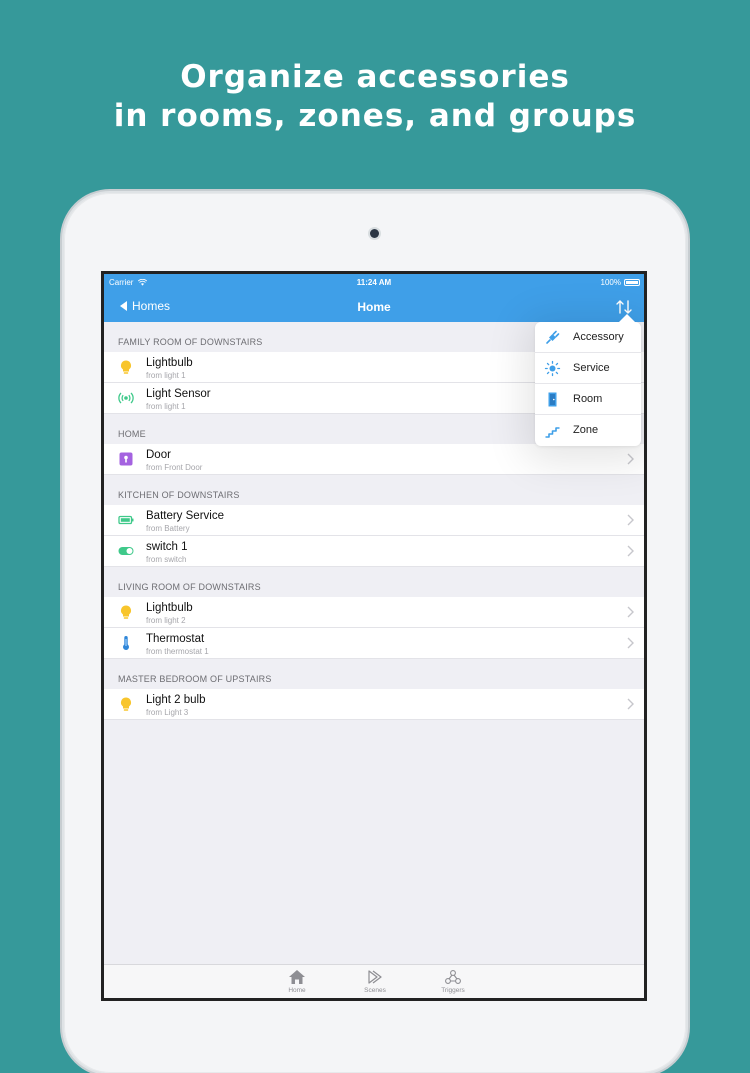 This screenshot has width=750, height=1073. I want to click on popover-item-label: Room, so click(588, 399).